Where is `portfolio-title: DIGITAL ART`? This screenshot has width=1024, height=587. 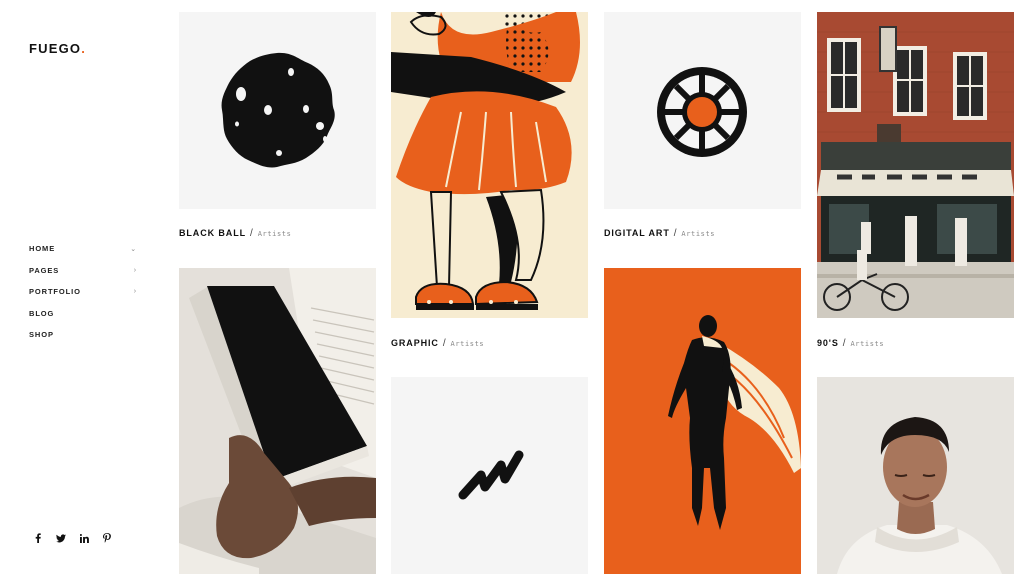
portfolio-title: DIGITAL ART is located at coordinates (637, 233).